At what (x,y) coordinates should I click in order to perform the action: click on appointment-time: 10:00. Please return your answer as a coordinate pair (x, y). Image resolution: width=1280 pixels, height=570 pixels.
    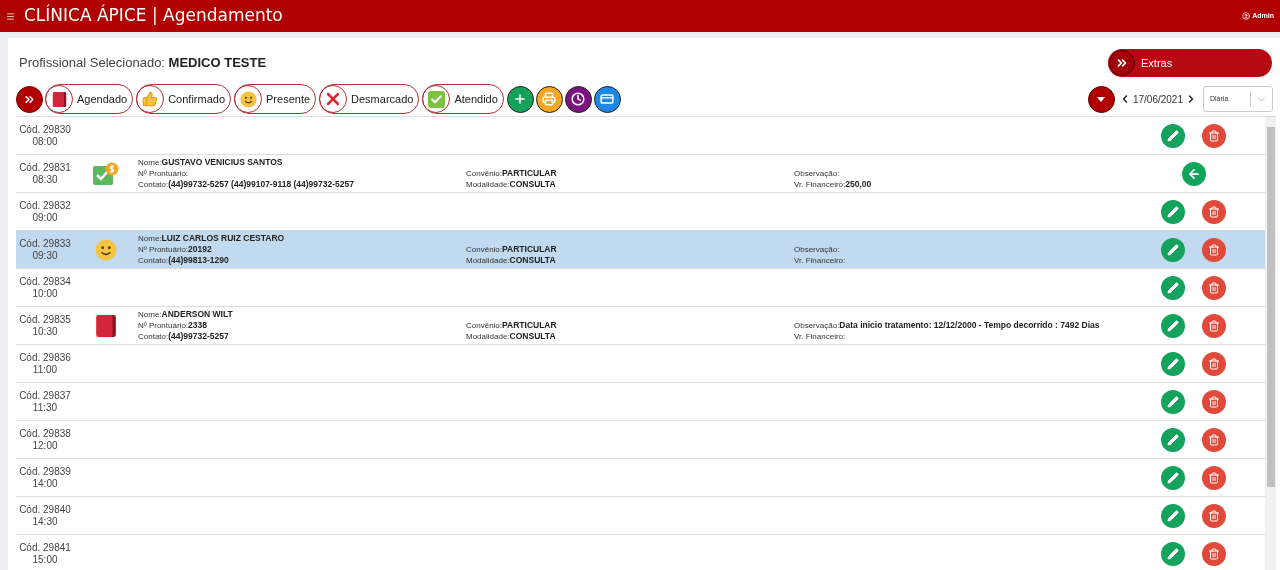
    Looking at the image, I should click on (45, 293).